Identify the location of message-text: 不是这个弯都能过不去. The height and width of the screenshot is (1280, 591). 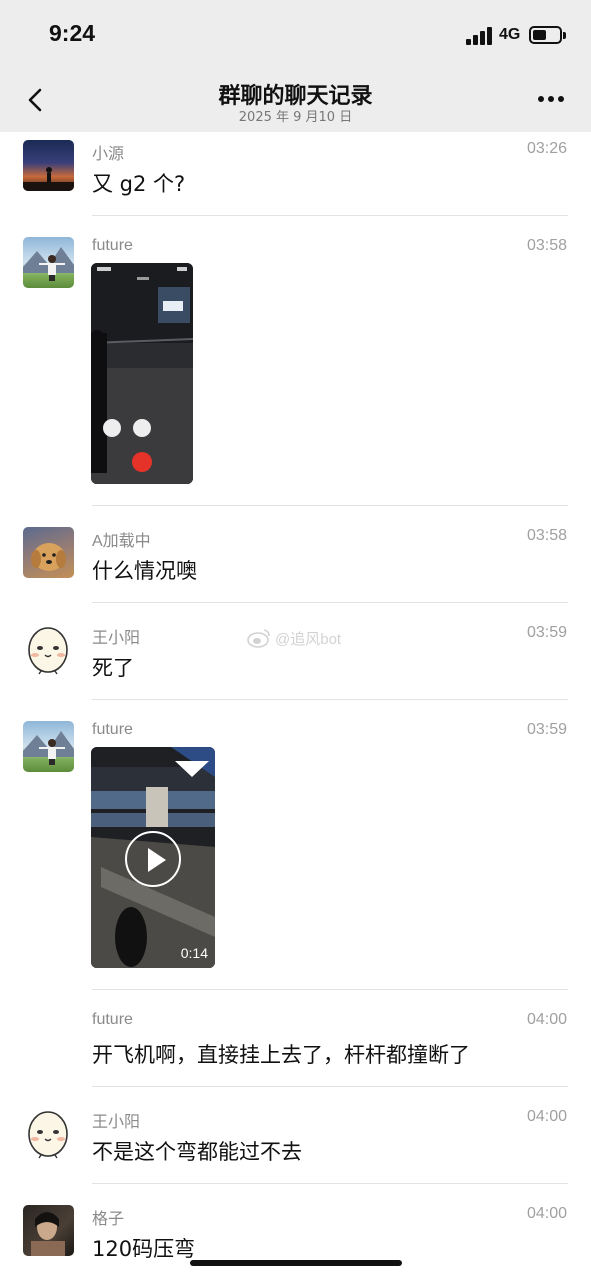
(197, 1152).